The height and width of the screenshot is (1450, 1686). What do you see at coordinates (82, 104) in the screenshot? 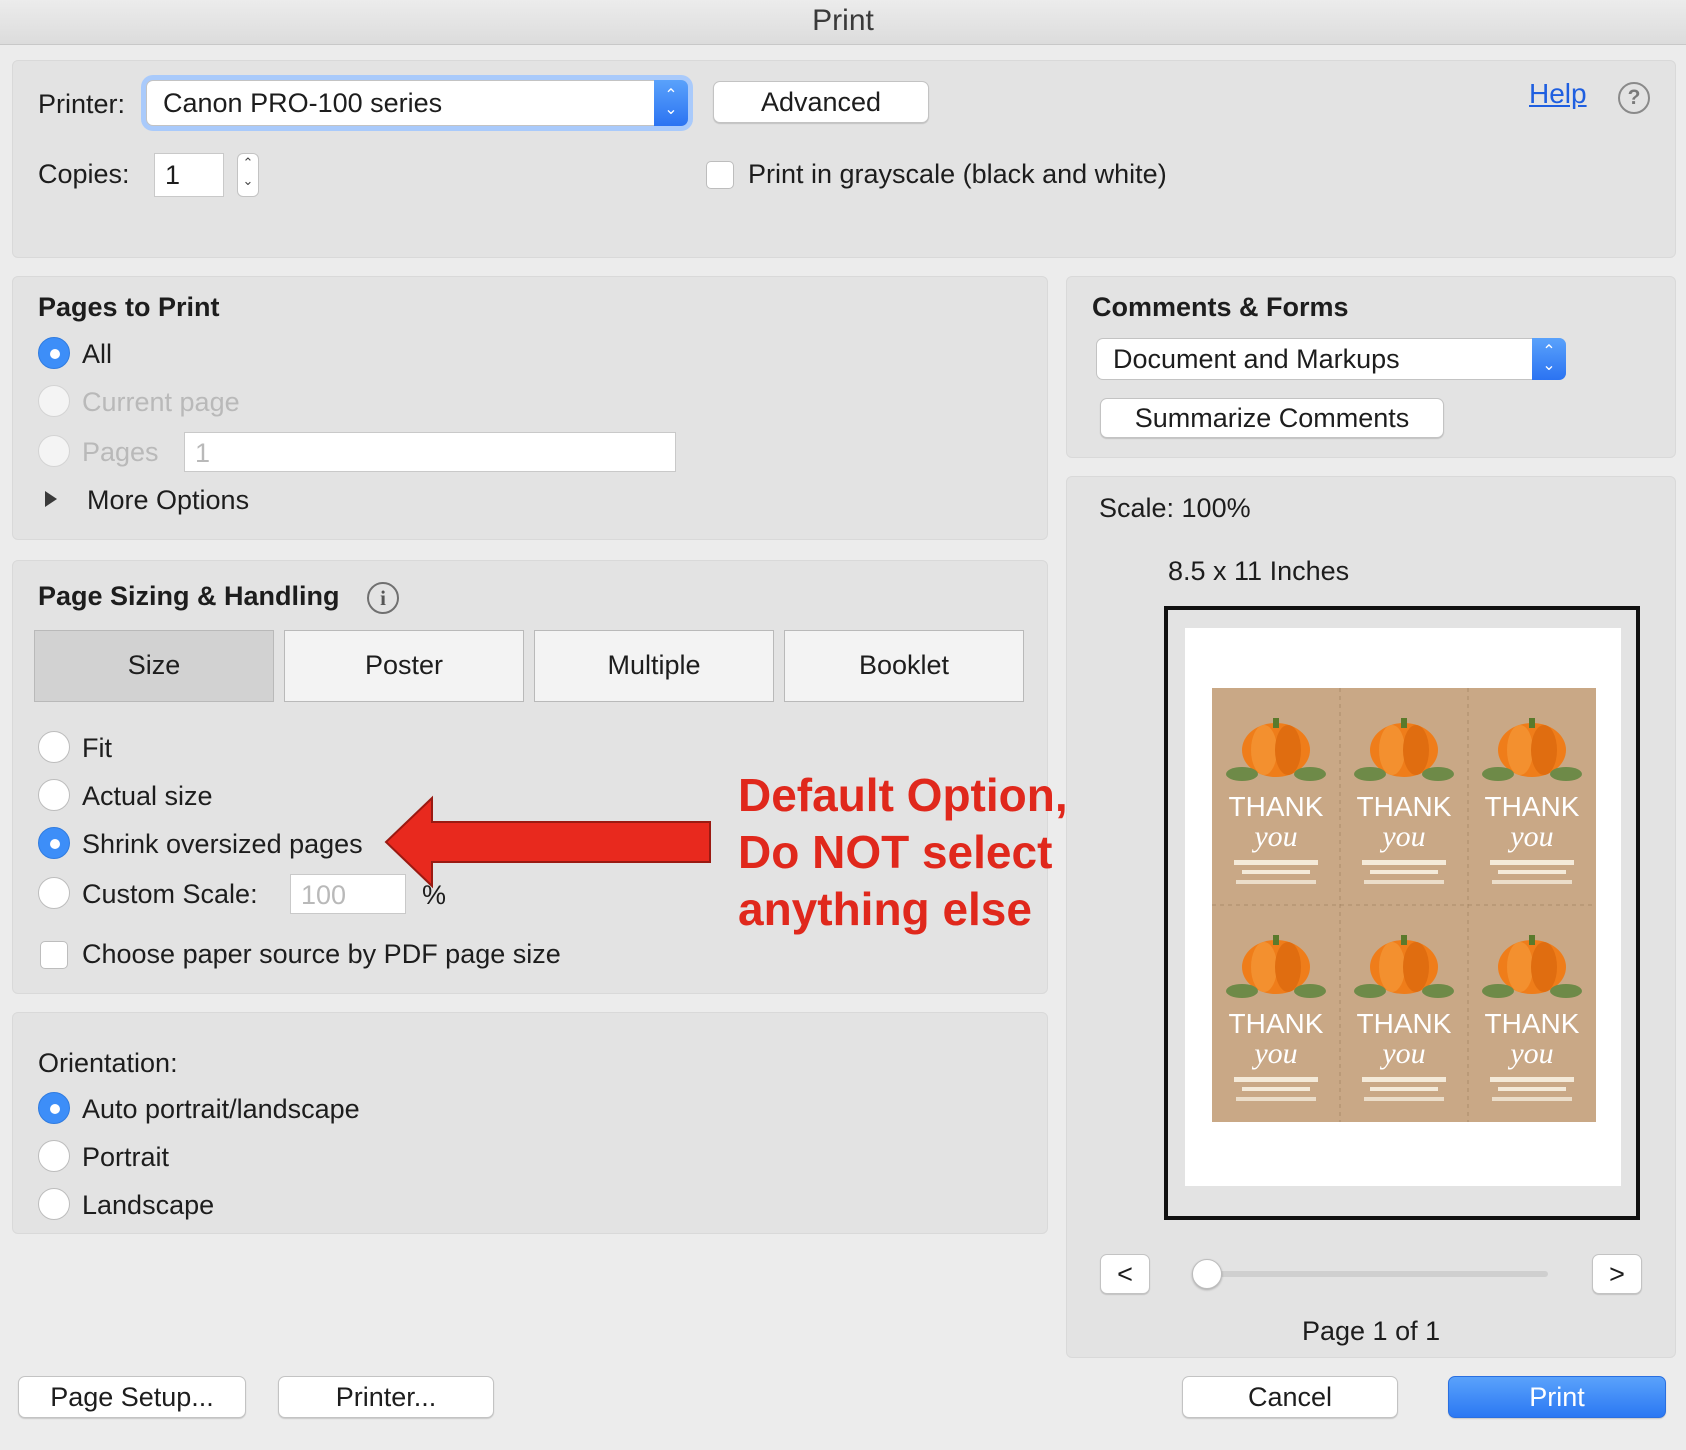
I see `printer-label: Printer:` at bounding box center [82, 104].